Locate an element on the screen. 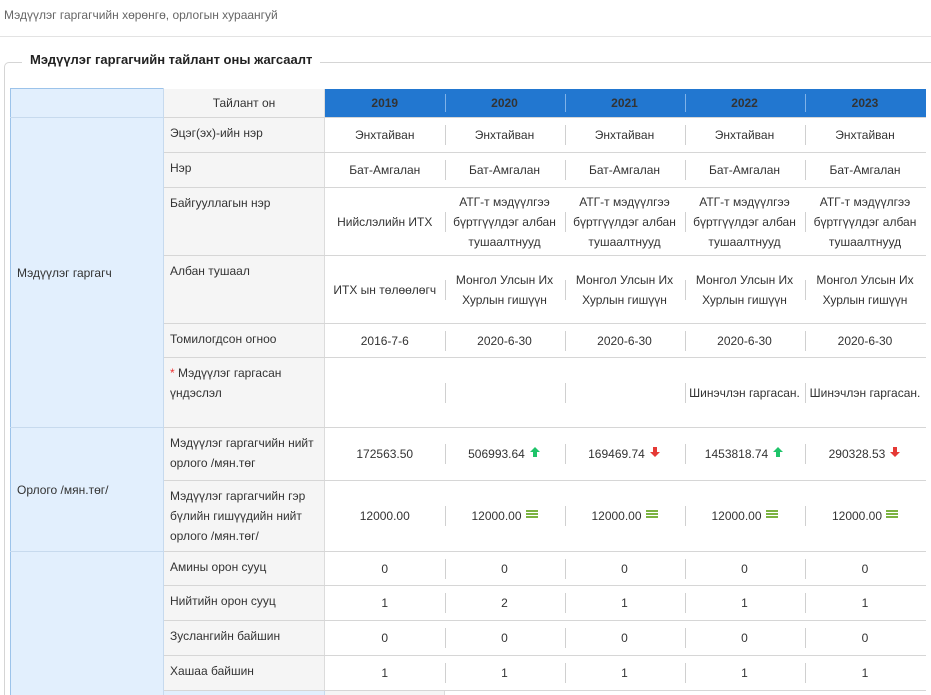 The width and height of the screenshot is (931, 695). row-label-text: Нийтийн орон сууц is located at coordinates (223, 601).